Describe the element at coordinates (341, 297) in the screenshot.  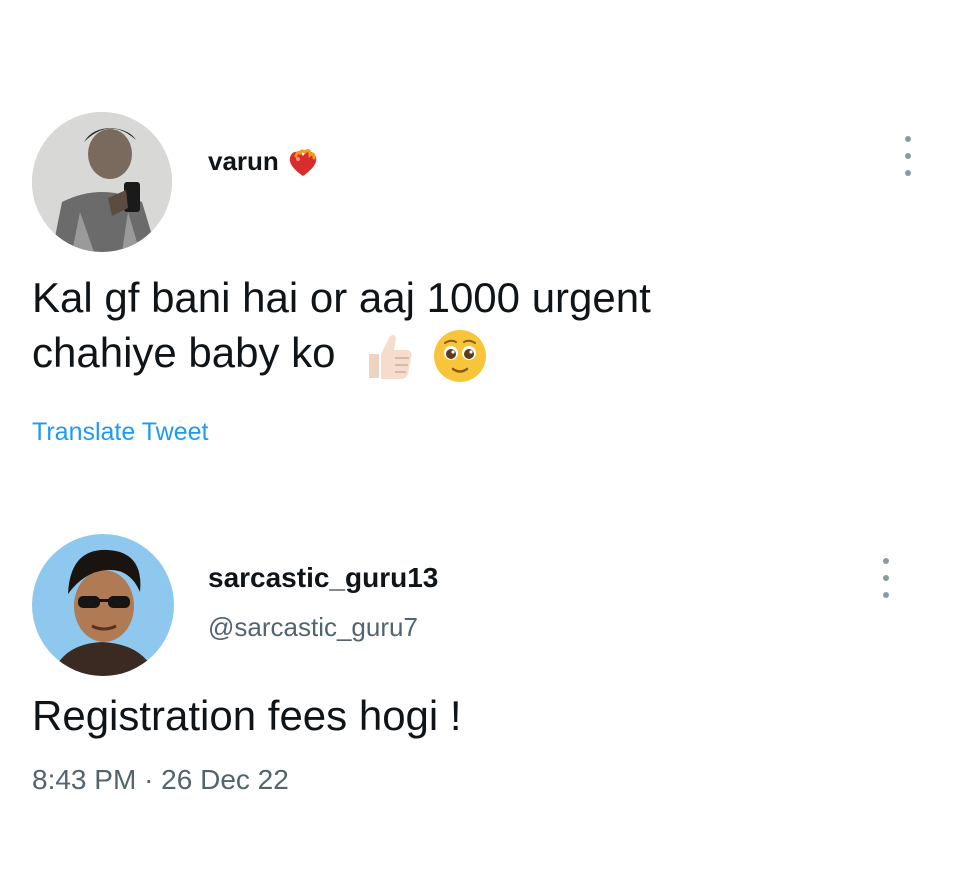
I see `tweet-text-line: Kal gf bani hai or aaj 1000 urgent` at that location.